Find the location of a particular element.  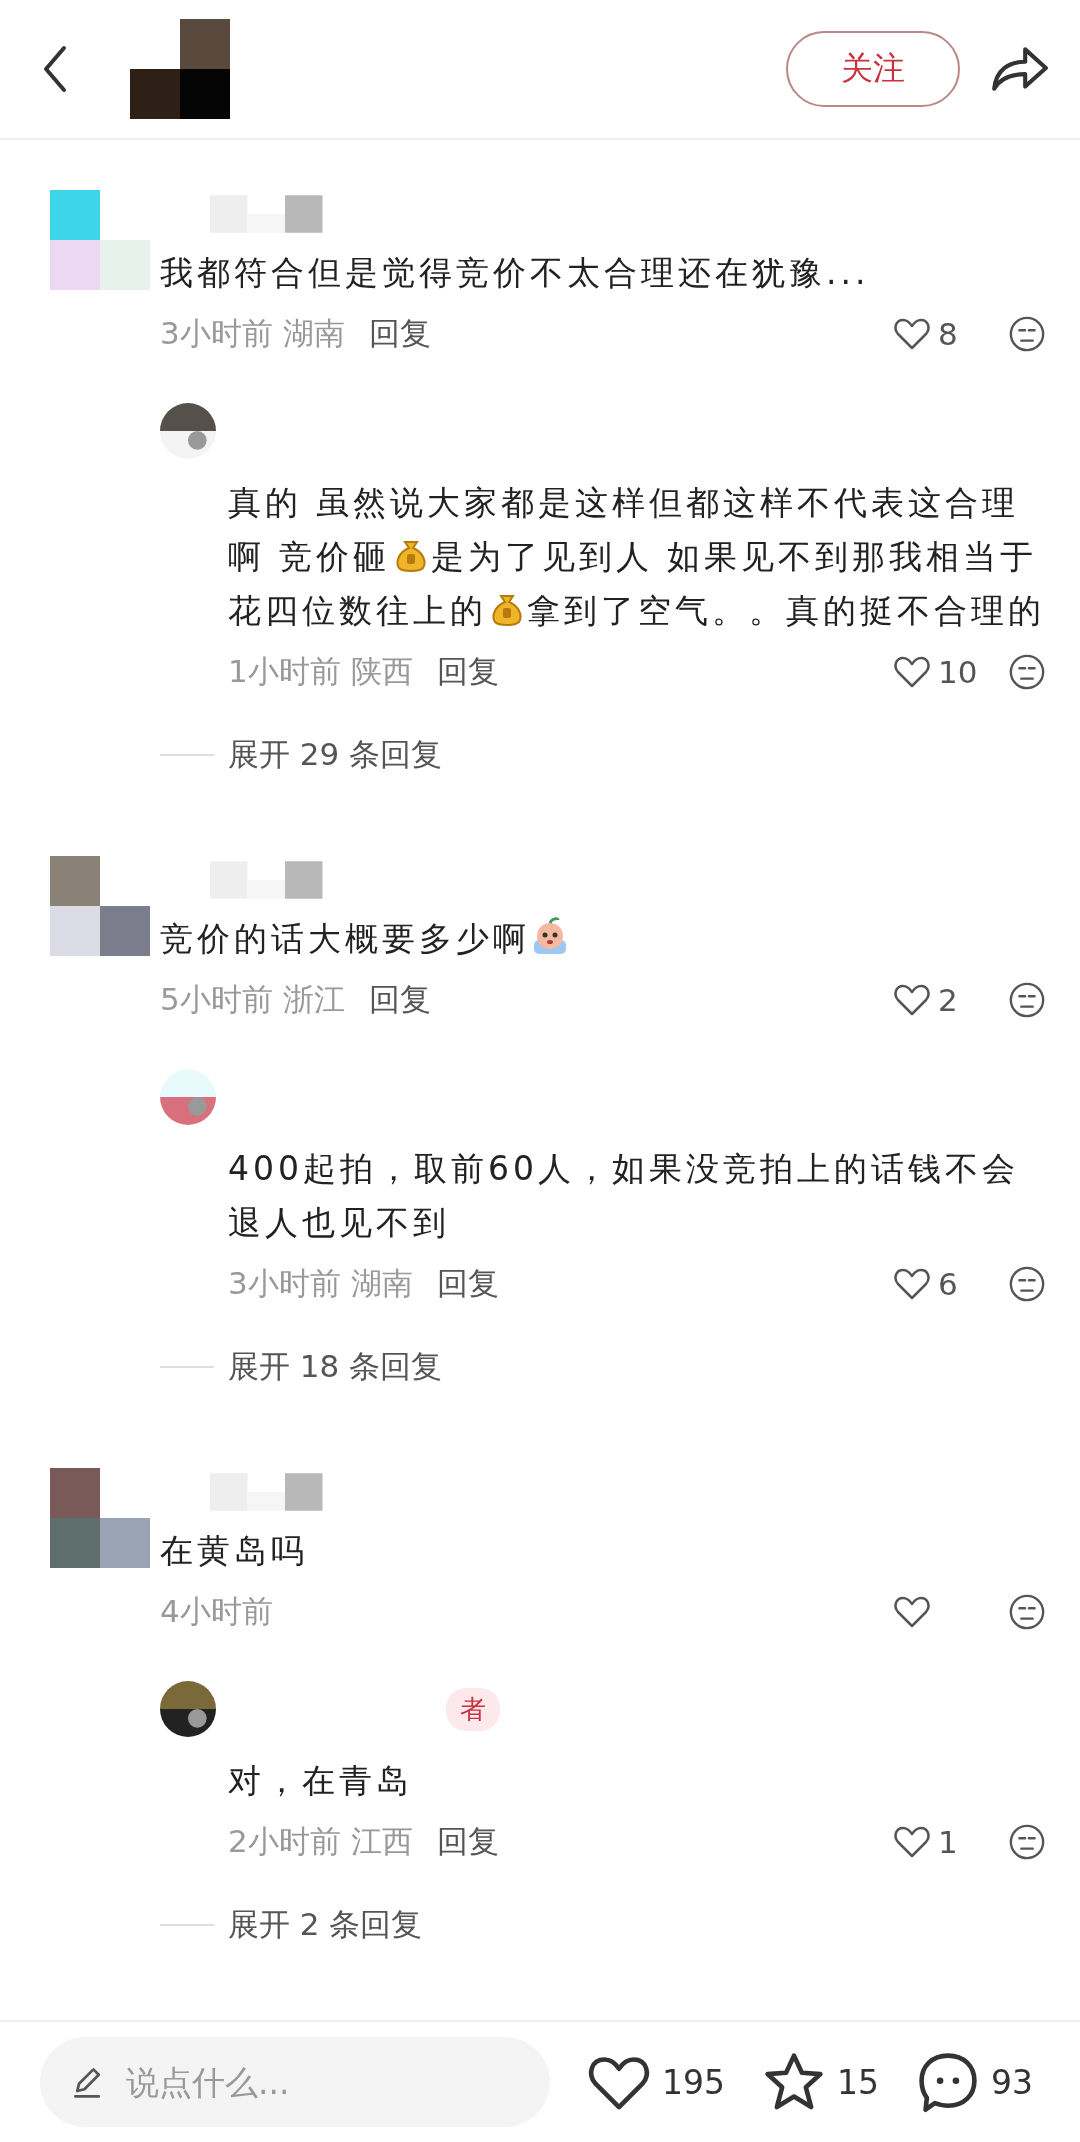

comment-text: 竞价的话大概要多少啊 is located at coordinates (603, 939).